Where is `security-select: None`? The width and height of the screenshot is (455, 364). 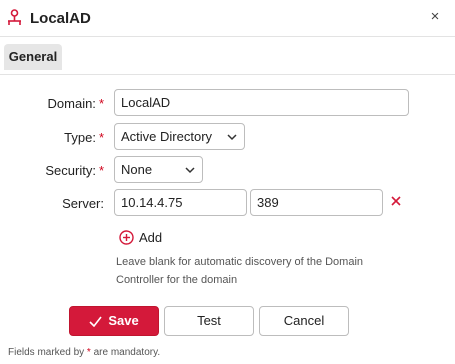
security-select: None is located at coordinates (158, 169).